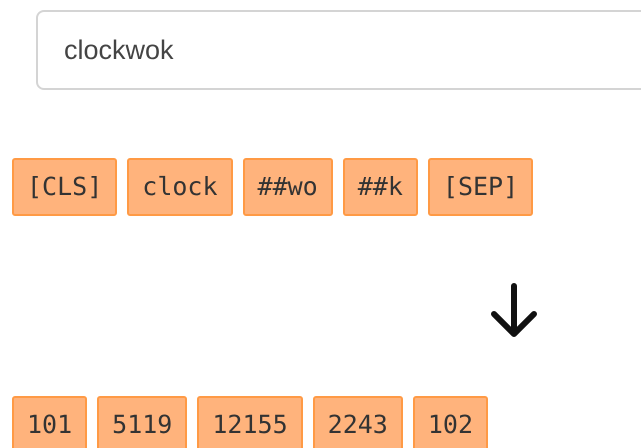 This screenshot has width=641, height=448. Describe the element at coordinates (287, 187) in the screenshot. I see `token-chip: ##wo` at that location.